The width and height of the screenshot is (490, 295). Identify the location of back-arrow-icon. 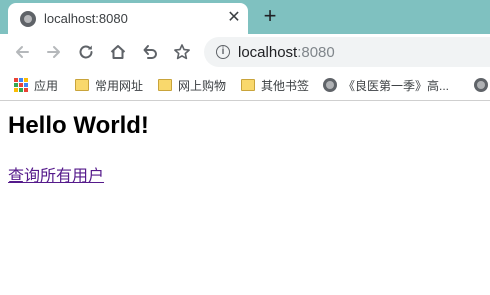
(22, 52).